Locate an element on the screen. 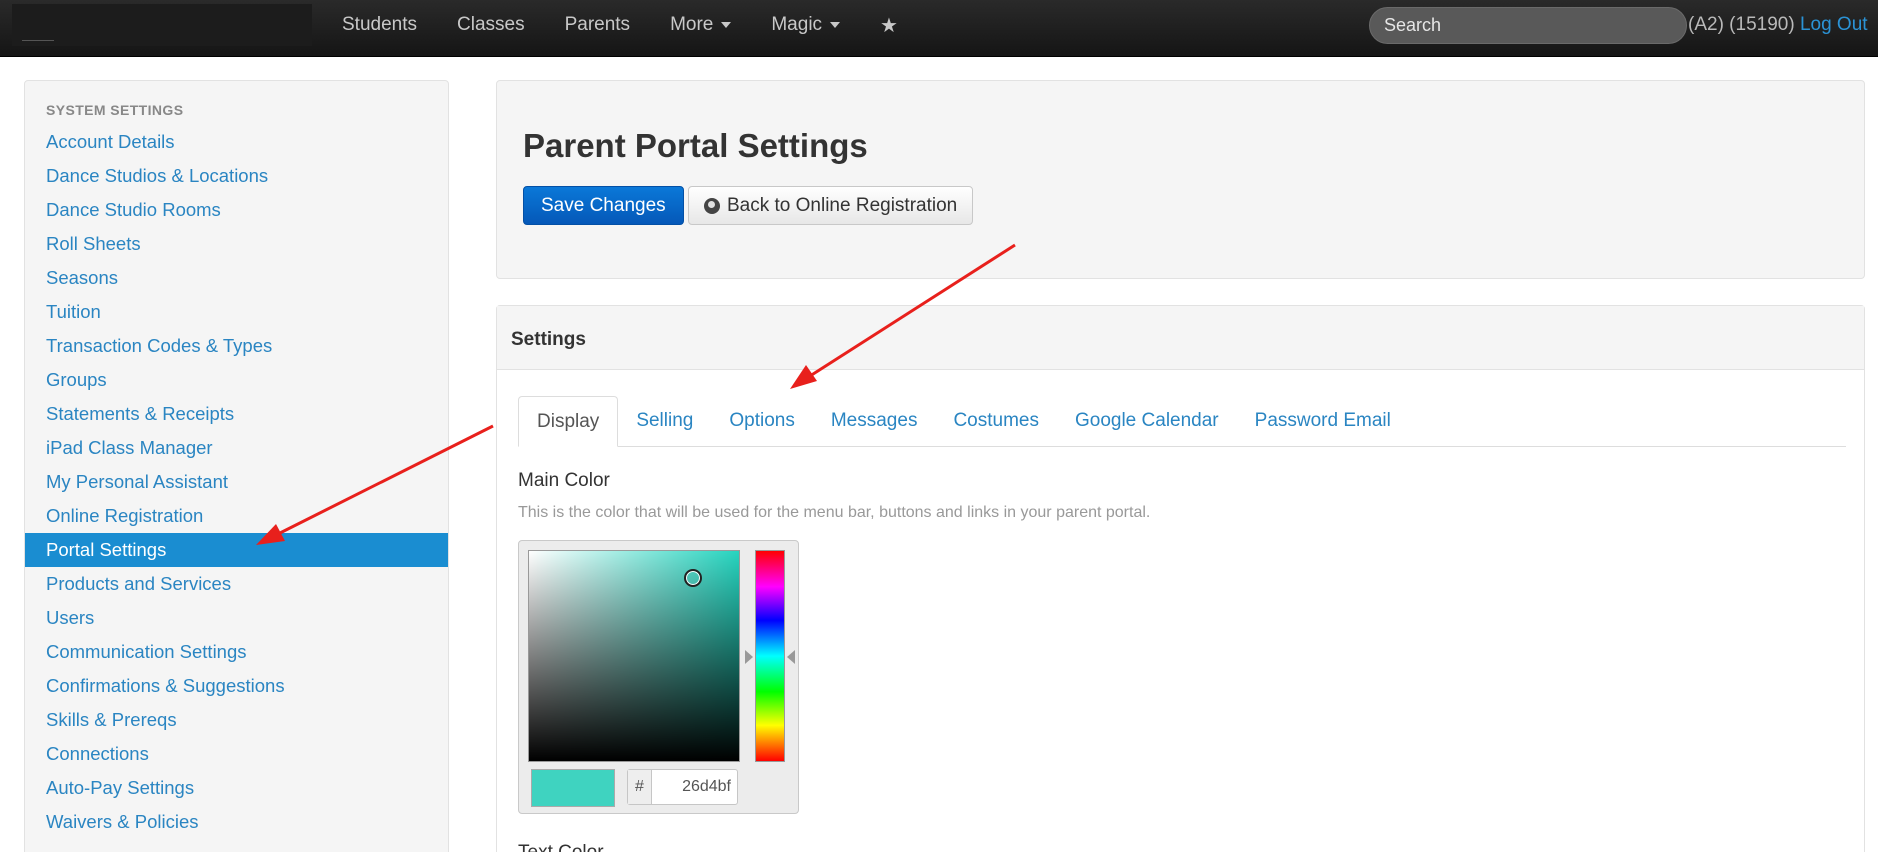 The image size is (1878, 852). sidebar-item-connections: Connections is located at coordinates (236, 754).